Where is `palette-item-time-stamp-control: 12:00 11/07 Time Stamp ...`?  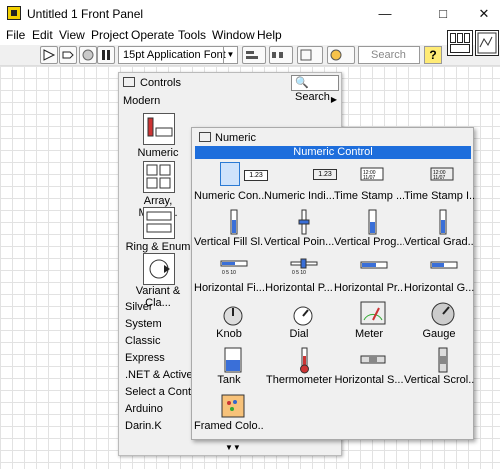
palette-item-time-stamp-control: 12:00 11/07 Time Stamp ... is located at coordinates (369, 183).